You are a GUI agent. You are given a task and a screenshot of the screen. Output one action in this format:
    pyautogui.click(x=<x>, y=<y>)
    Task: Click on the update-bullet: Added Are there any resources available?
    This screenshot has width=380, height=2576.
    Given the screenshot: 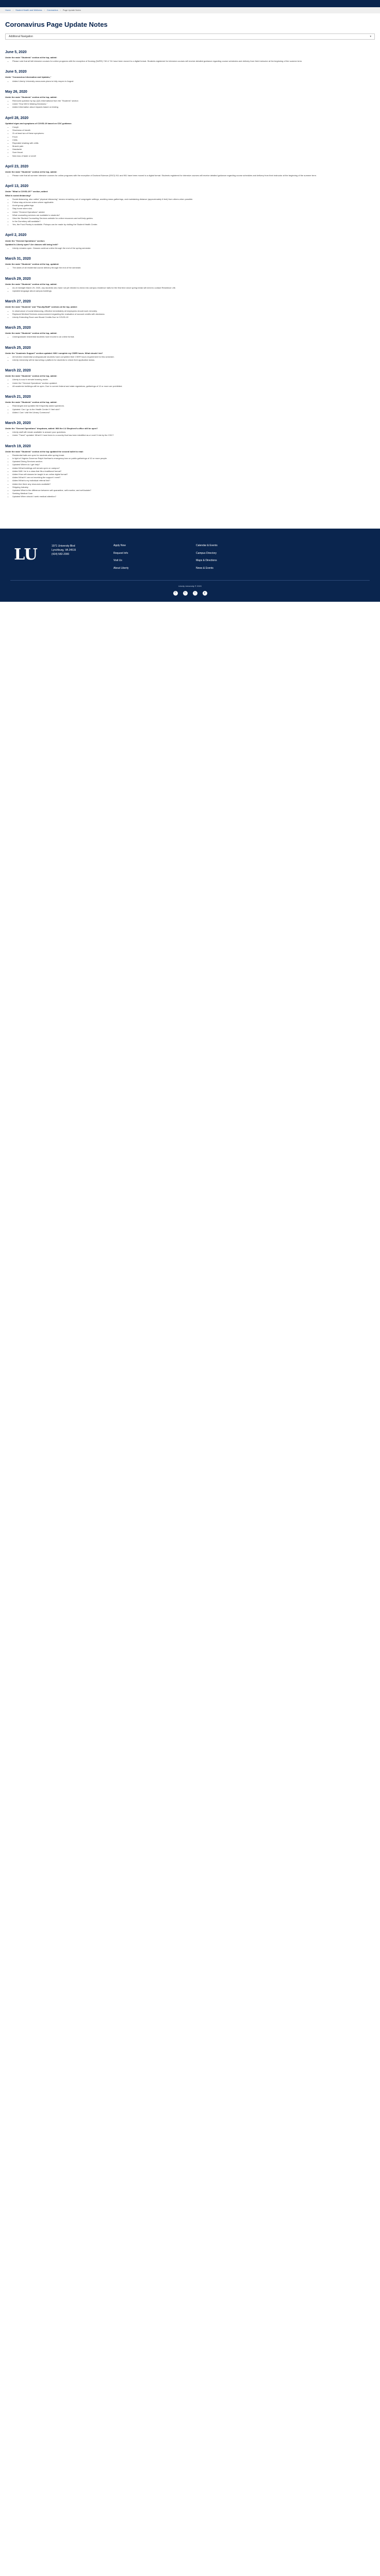 What is the action you would take?
    pyautogui.click(x=193, y=484)
    